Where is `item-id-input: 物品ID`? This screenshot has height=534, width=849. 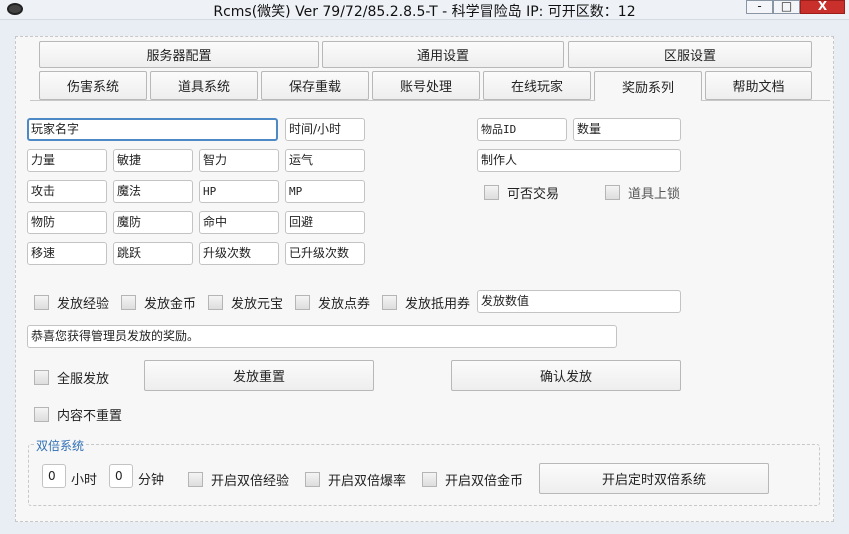
item-id-input: 物品ID is located at coordinates (522, 129).